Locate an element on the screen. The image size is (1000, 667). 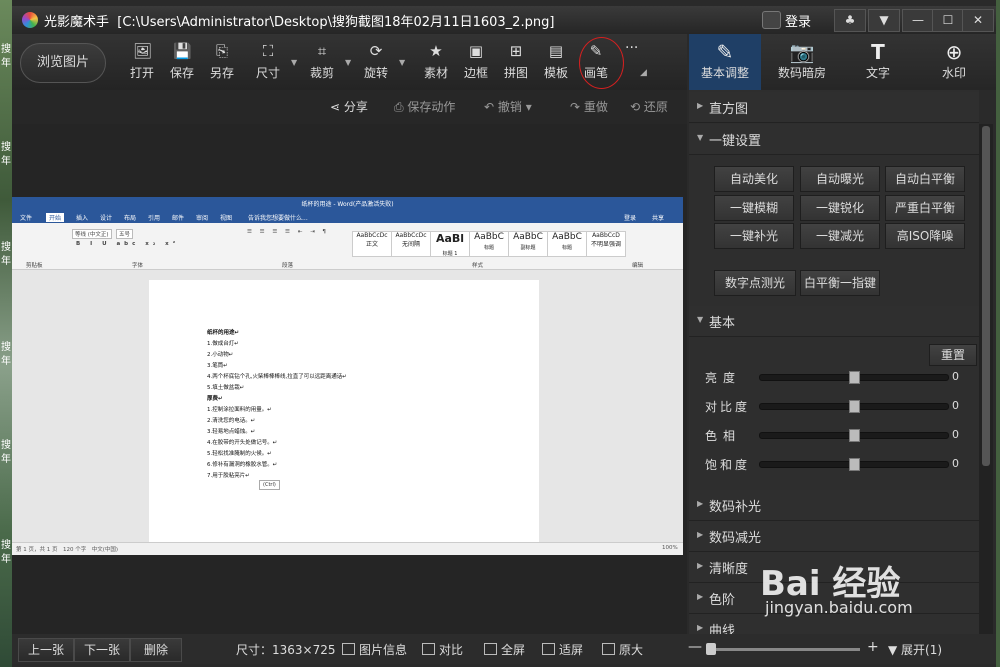
browse-images-button: 浏览图片 is located at coordinates (63, 63).